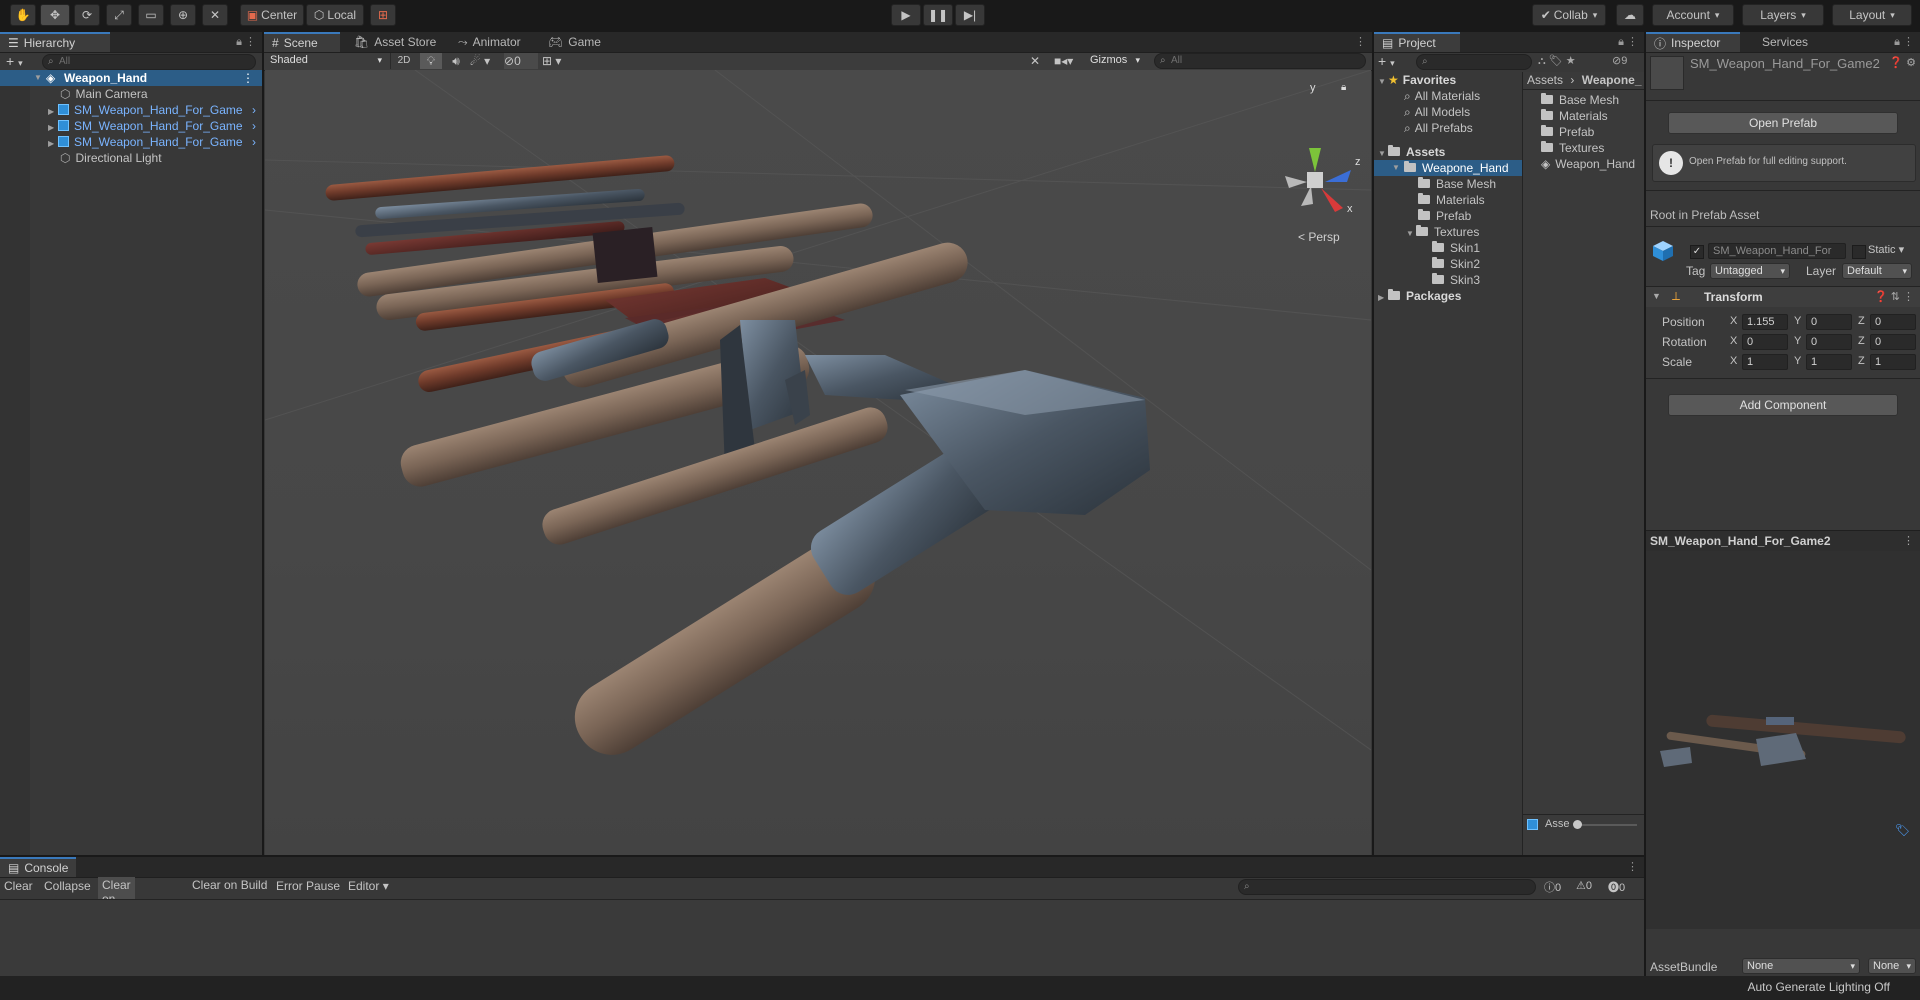 This screenshot has height=1000, width=1920. Describe the element at coordinates (1343, 87) in the screenshot. I see `gizmo-lock-icon: 🔒︎` at that location.